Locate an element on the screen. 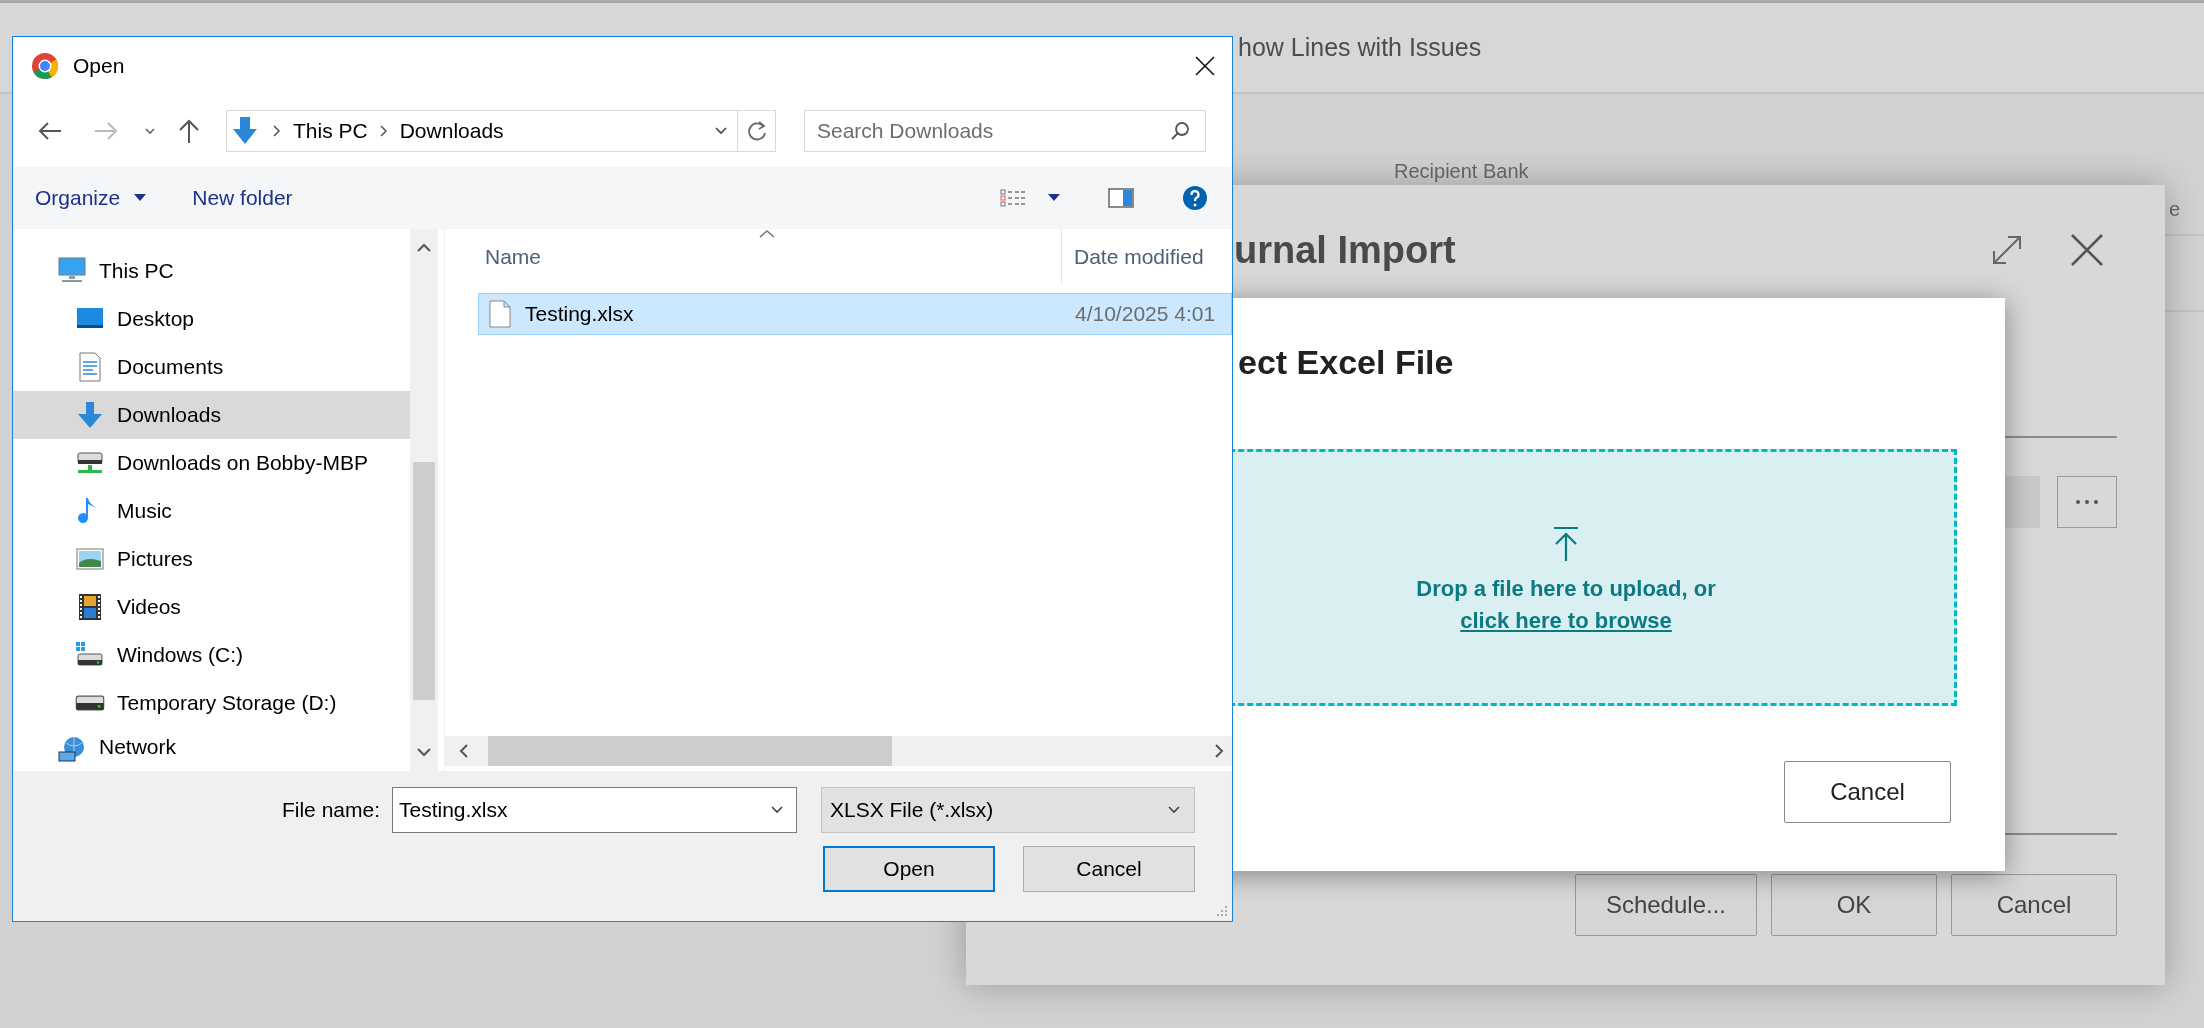 The image size is (2204, 1028). dialog-title: urnal Import is located at coordinates (1345, 250).